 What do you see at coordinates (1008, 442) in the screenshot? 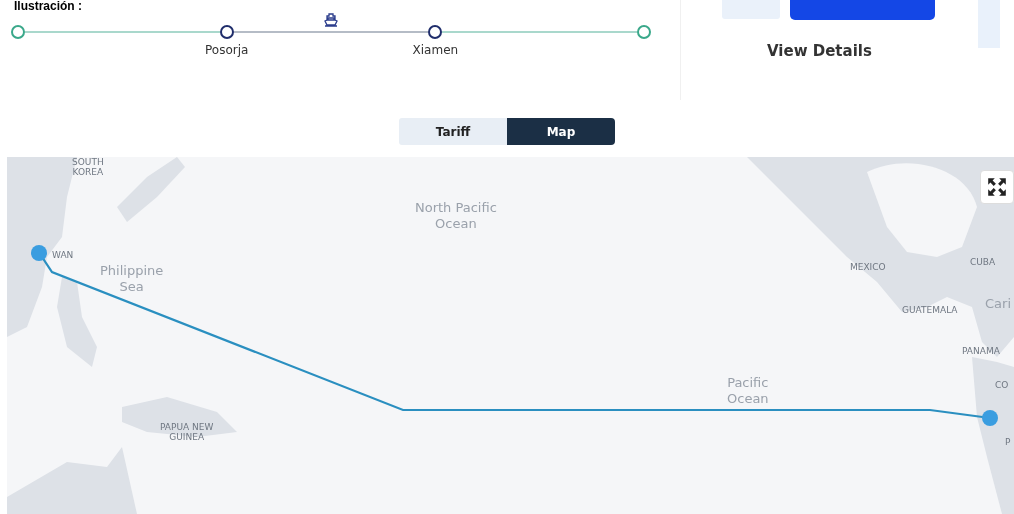
I see `country-label: P` at bounding box center [1008, 442].